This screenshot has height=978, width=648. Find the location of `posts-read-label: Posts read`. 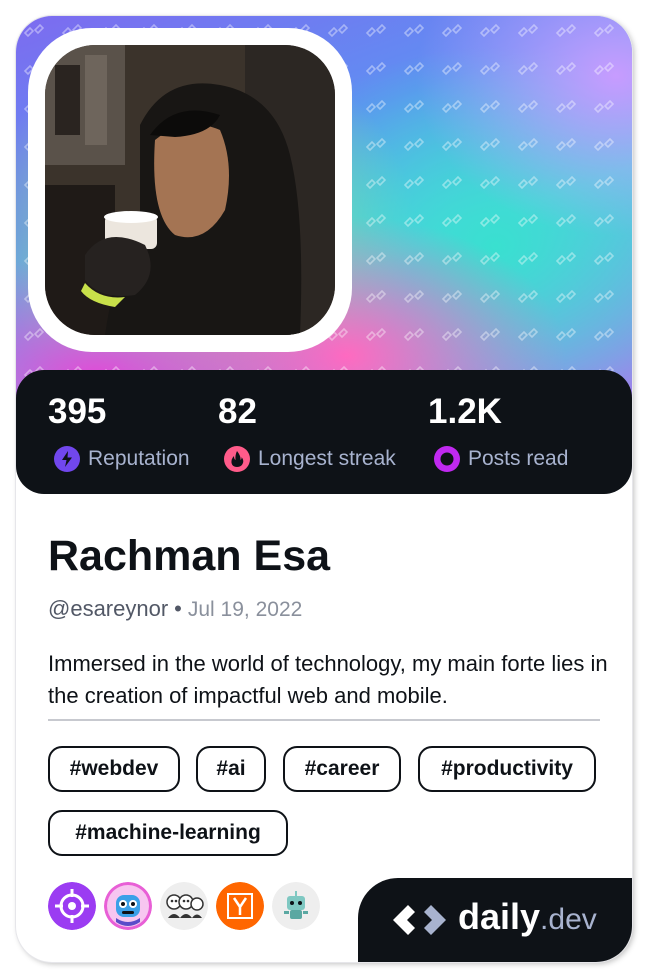

posts-read-label: Posts read is located at coordinates (518, 458).